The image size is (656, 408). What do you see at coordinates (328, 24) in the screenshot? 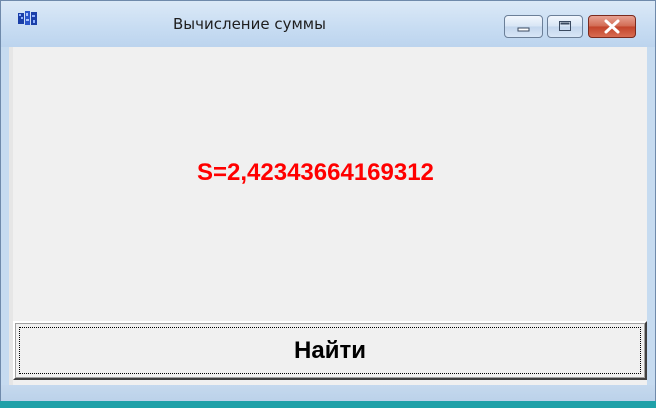
I see `title-bar: Вычисление суммы` at bounding box center [328, 24].